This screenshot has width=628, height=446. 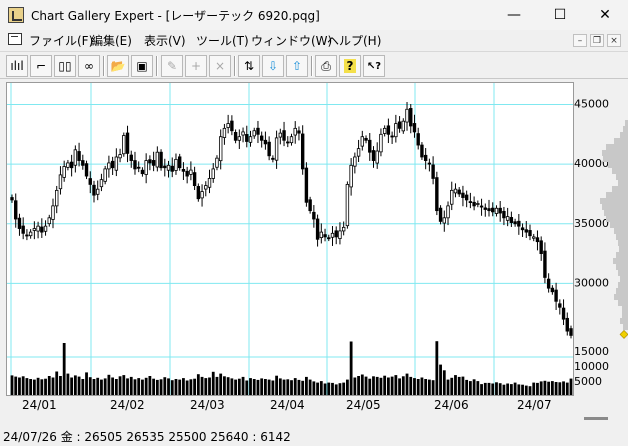 I want to click on doc-restore-button: ❐, so click(x=597, y=40).